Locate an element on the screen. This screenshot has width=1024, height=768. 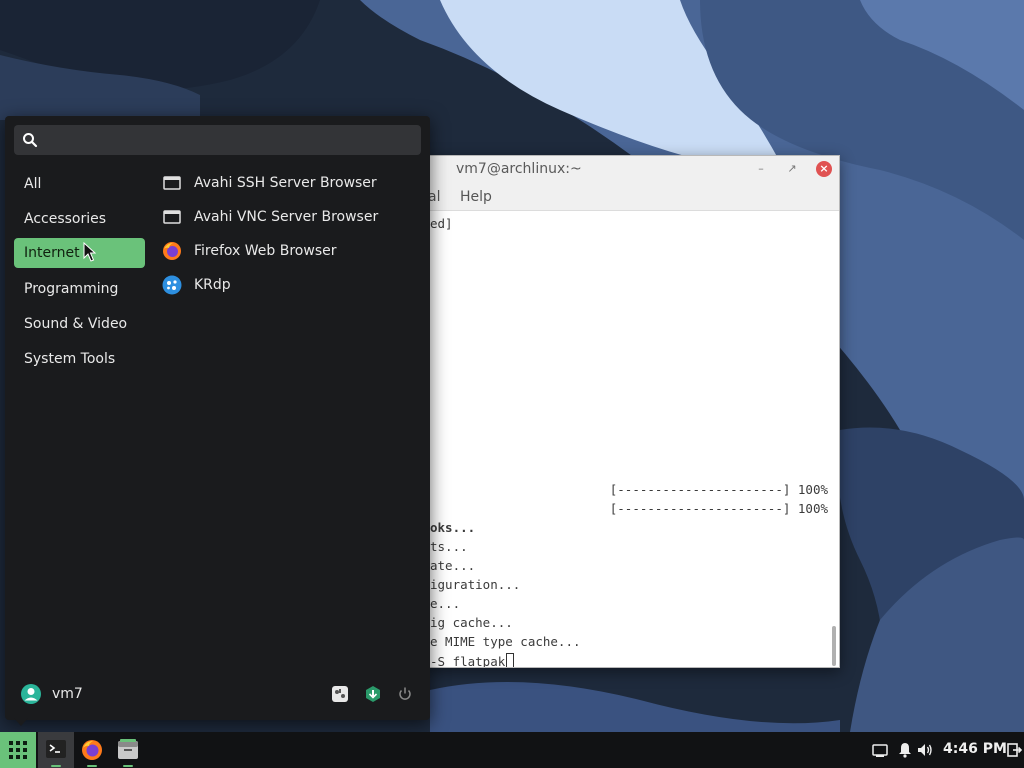
search-icon is located at coordinates (30, 140).